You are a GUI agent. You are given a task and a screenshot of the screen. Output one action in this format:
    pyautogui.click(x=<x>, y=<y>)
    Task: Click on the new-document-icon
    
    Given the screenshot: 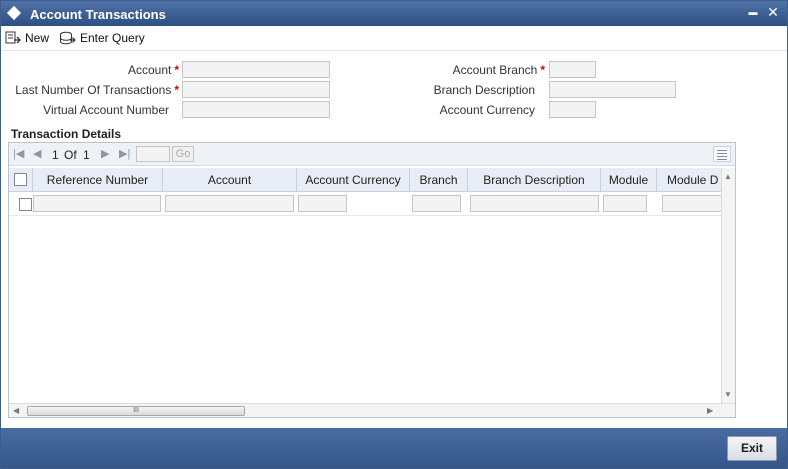 What is the action you would take?
    pyautogui.click(x=13, y=37)
    